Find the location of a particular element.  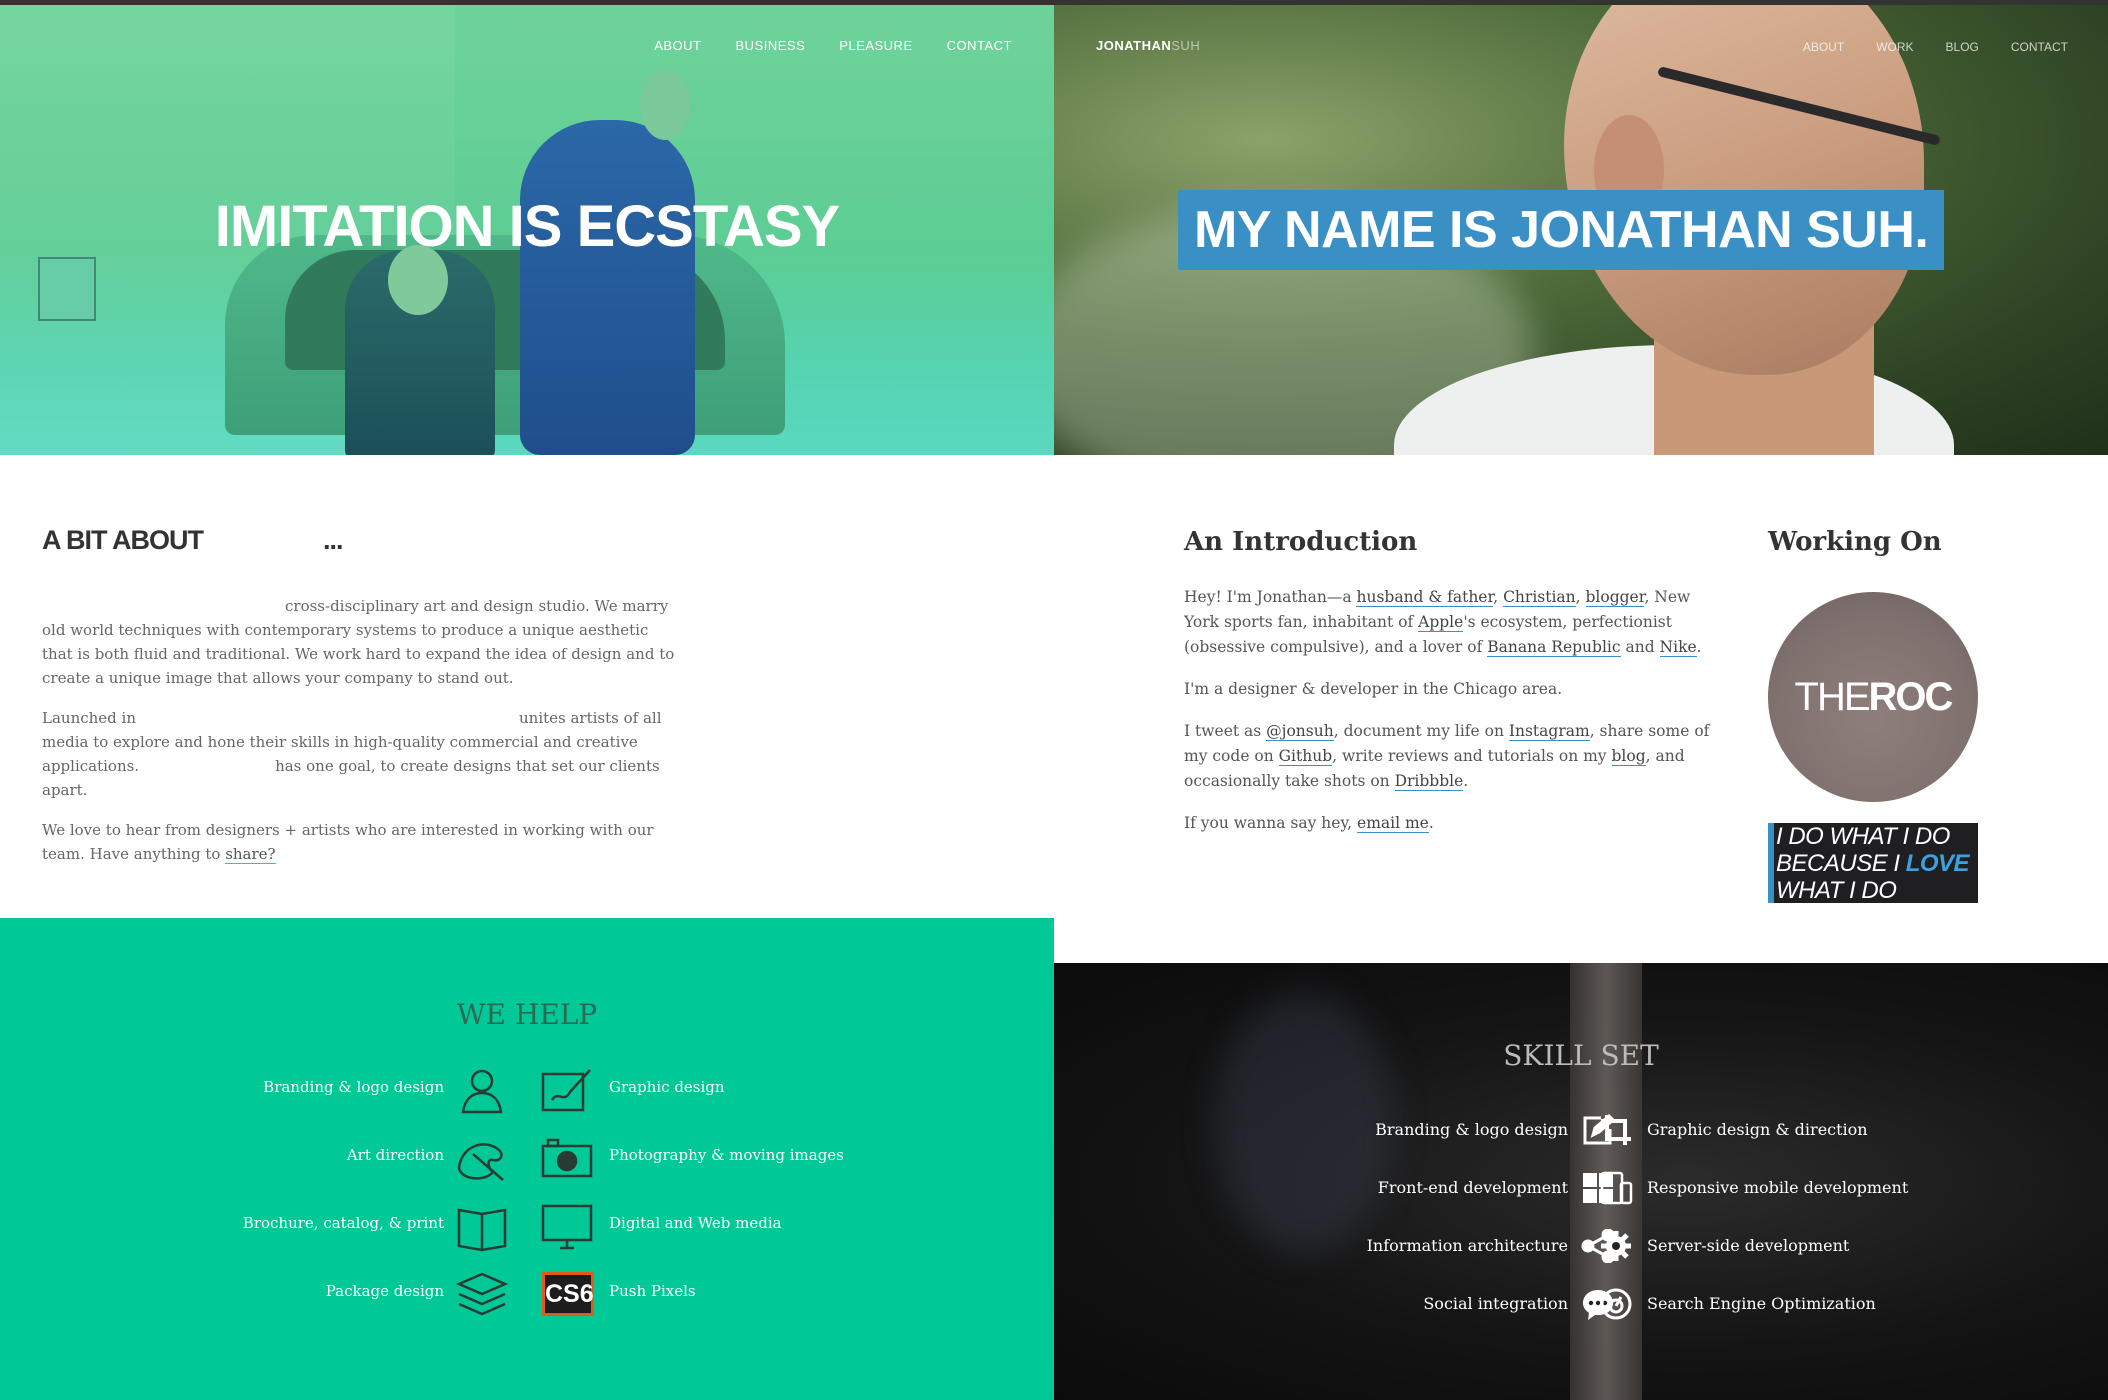

crop-icon is located at coordinates (1616, 1130).